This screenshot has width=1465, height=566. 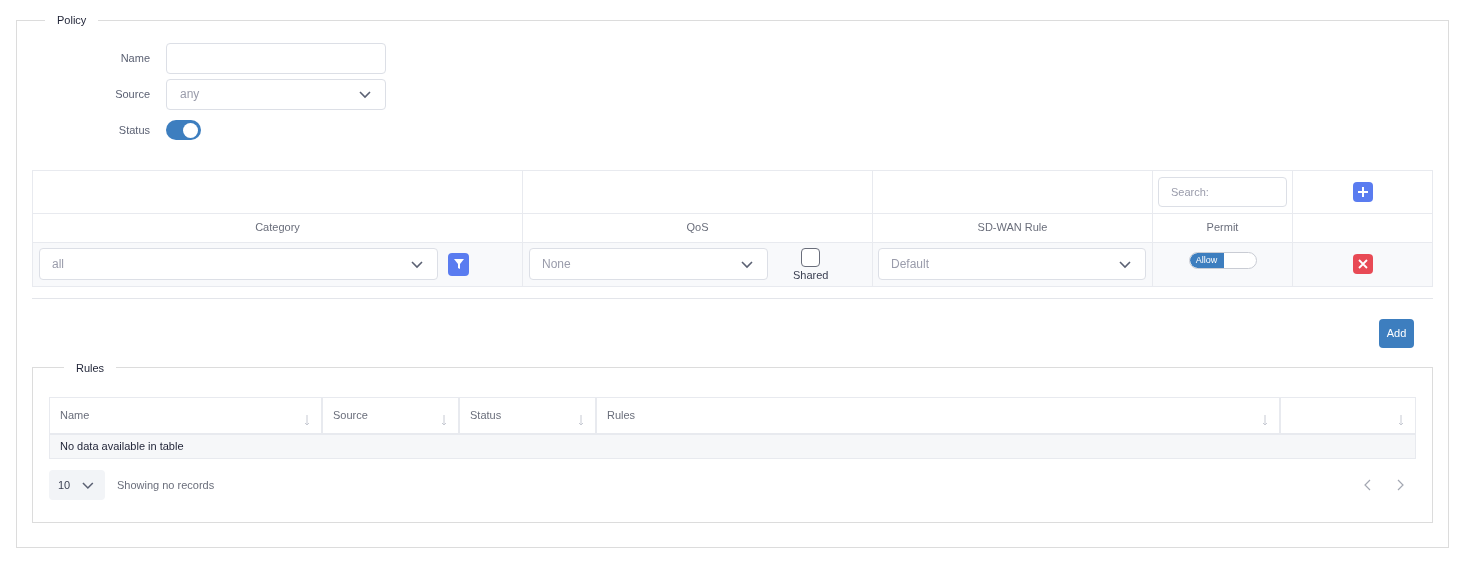 I want to click on source-select: any, so click(x=276, y=94).